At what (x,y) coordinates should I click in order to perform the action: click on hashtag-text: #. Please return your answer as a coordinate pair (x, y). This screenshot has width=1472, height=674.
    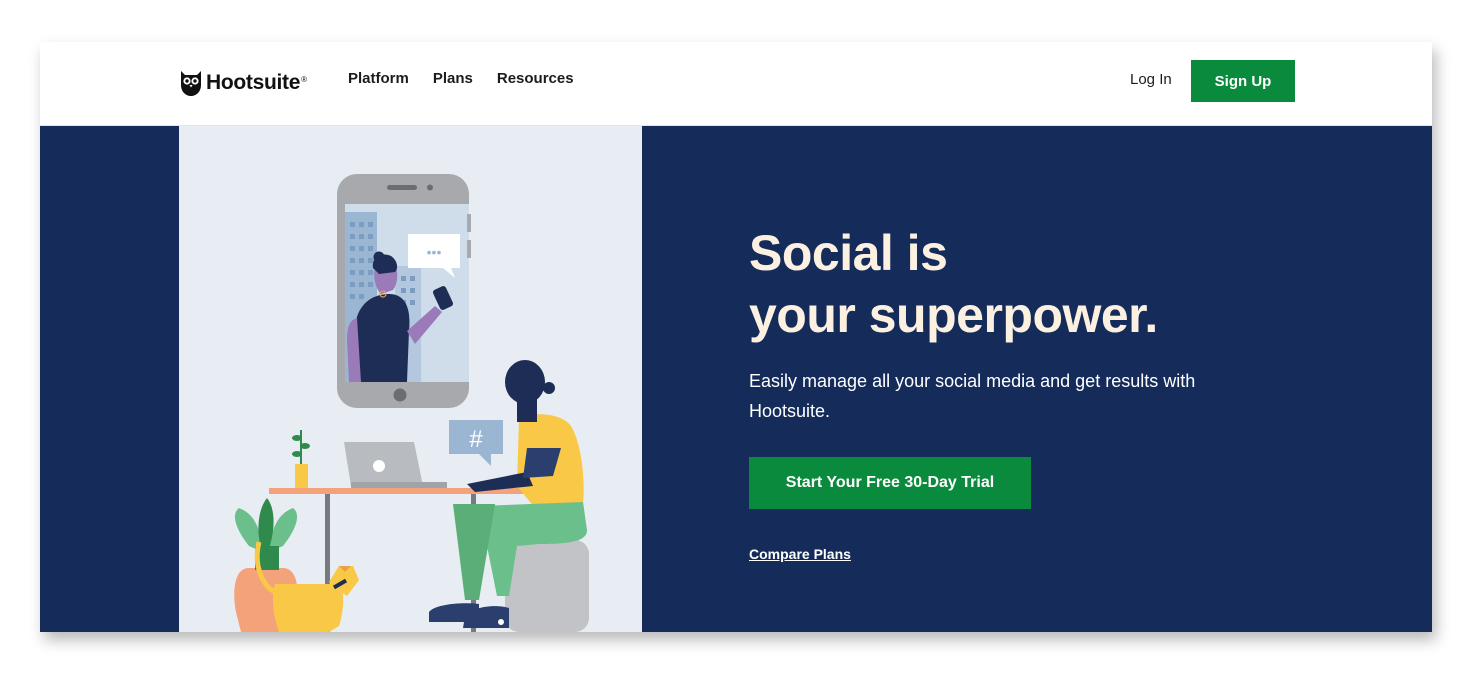
    Looking at the image, I should click on (476, 439).